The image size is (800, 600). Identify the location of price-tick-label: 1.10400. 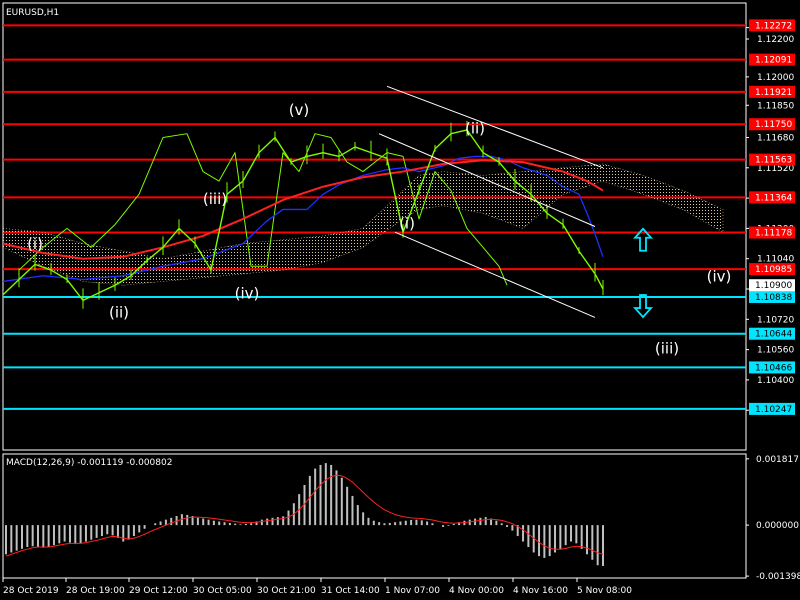
(775, 381).